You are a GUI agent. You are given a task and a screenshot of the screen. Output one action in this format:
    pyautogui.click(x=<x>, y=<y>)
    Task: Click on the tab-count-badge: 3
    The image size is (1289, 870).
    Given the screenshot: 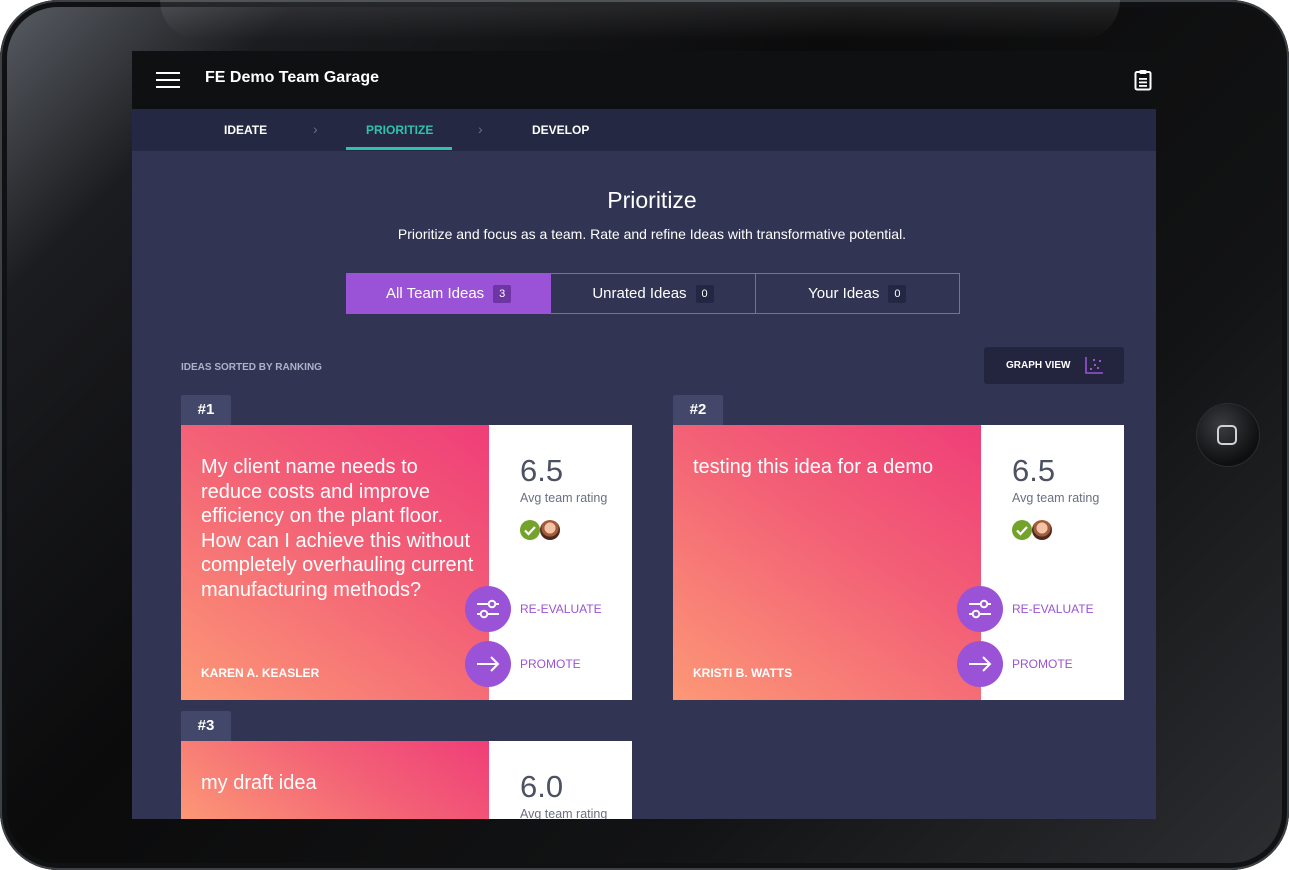 What is the action you would take?
    pyautogui.click(x=502, y=293)
    